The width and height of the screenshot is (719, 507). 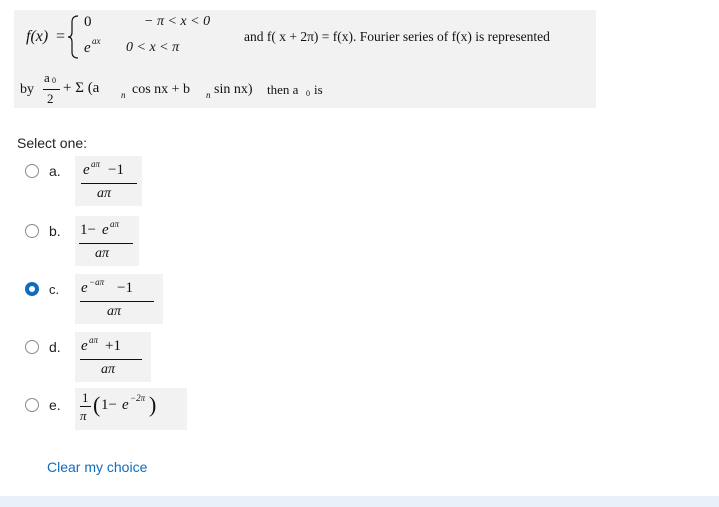 What do you see at coordinates (131, 409) in the screenshot?
I see `option-e-expression: 1 π ( 1− e −2π )` at bounding box center [131, 409].